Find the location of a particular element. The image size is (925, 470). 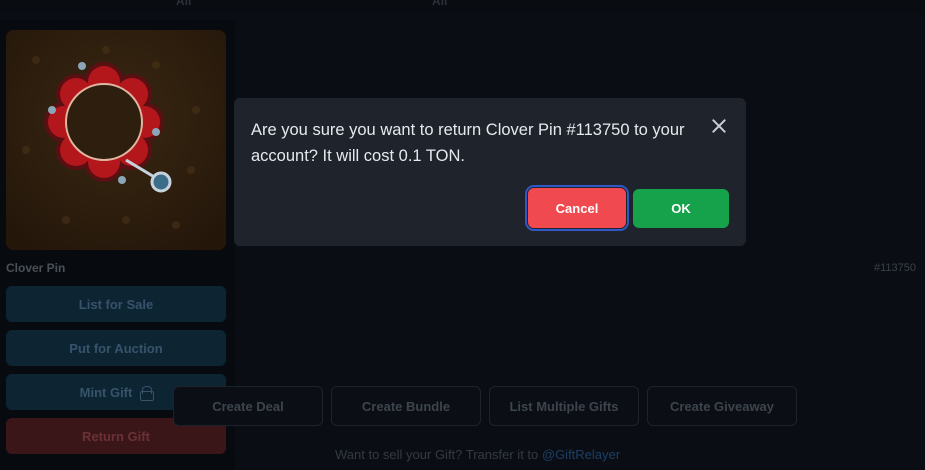

create-deal-button: Create Deal is located at coordinates (248, 406).